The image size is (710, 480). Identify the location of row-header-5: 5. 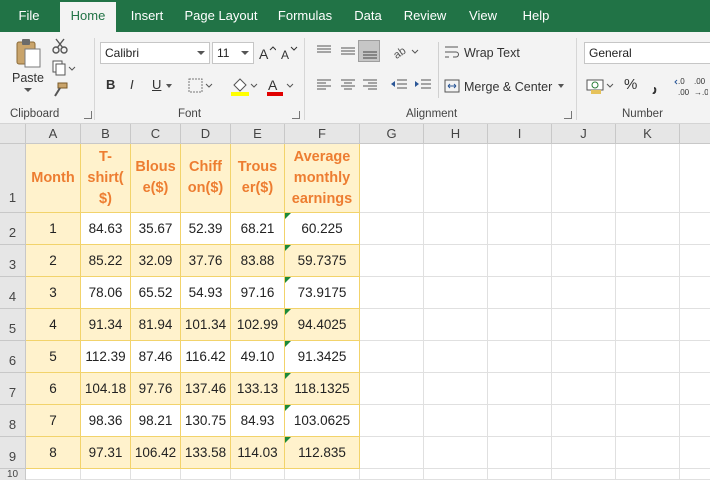
(13, 325).